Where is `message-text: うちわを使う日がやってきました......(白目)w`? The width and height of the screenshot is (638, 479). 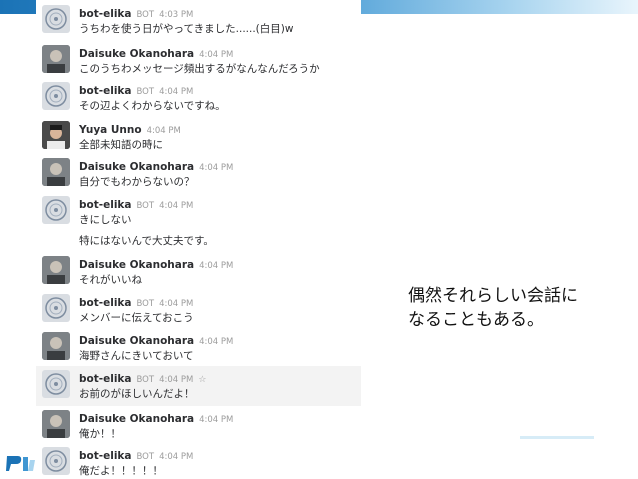 message-text: うちわを使う日がやってきました......(白目)w is located at coordinates (186, 29).